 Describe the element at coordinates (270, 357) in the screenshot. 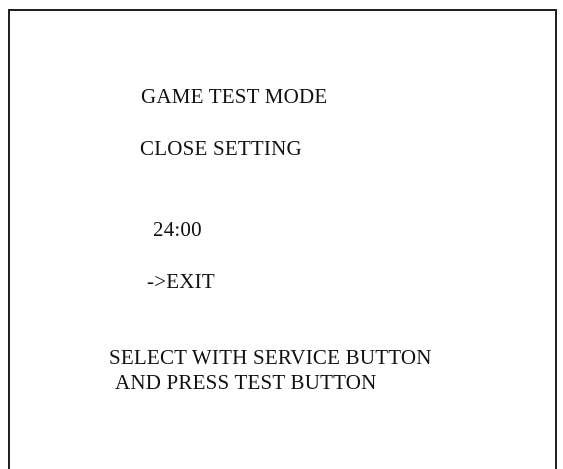

I see `instruction-line-1: SELECT WITH SERVICE BUTTON` at that location.